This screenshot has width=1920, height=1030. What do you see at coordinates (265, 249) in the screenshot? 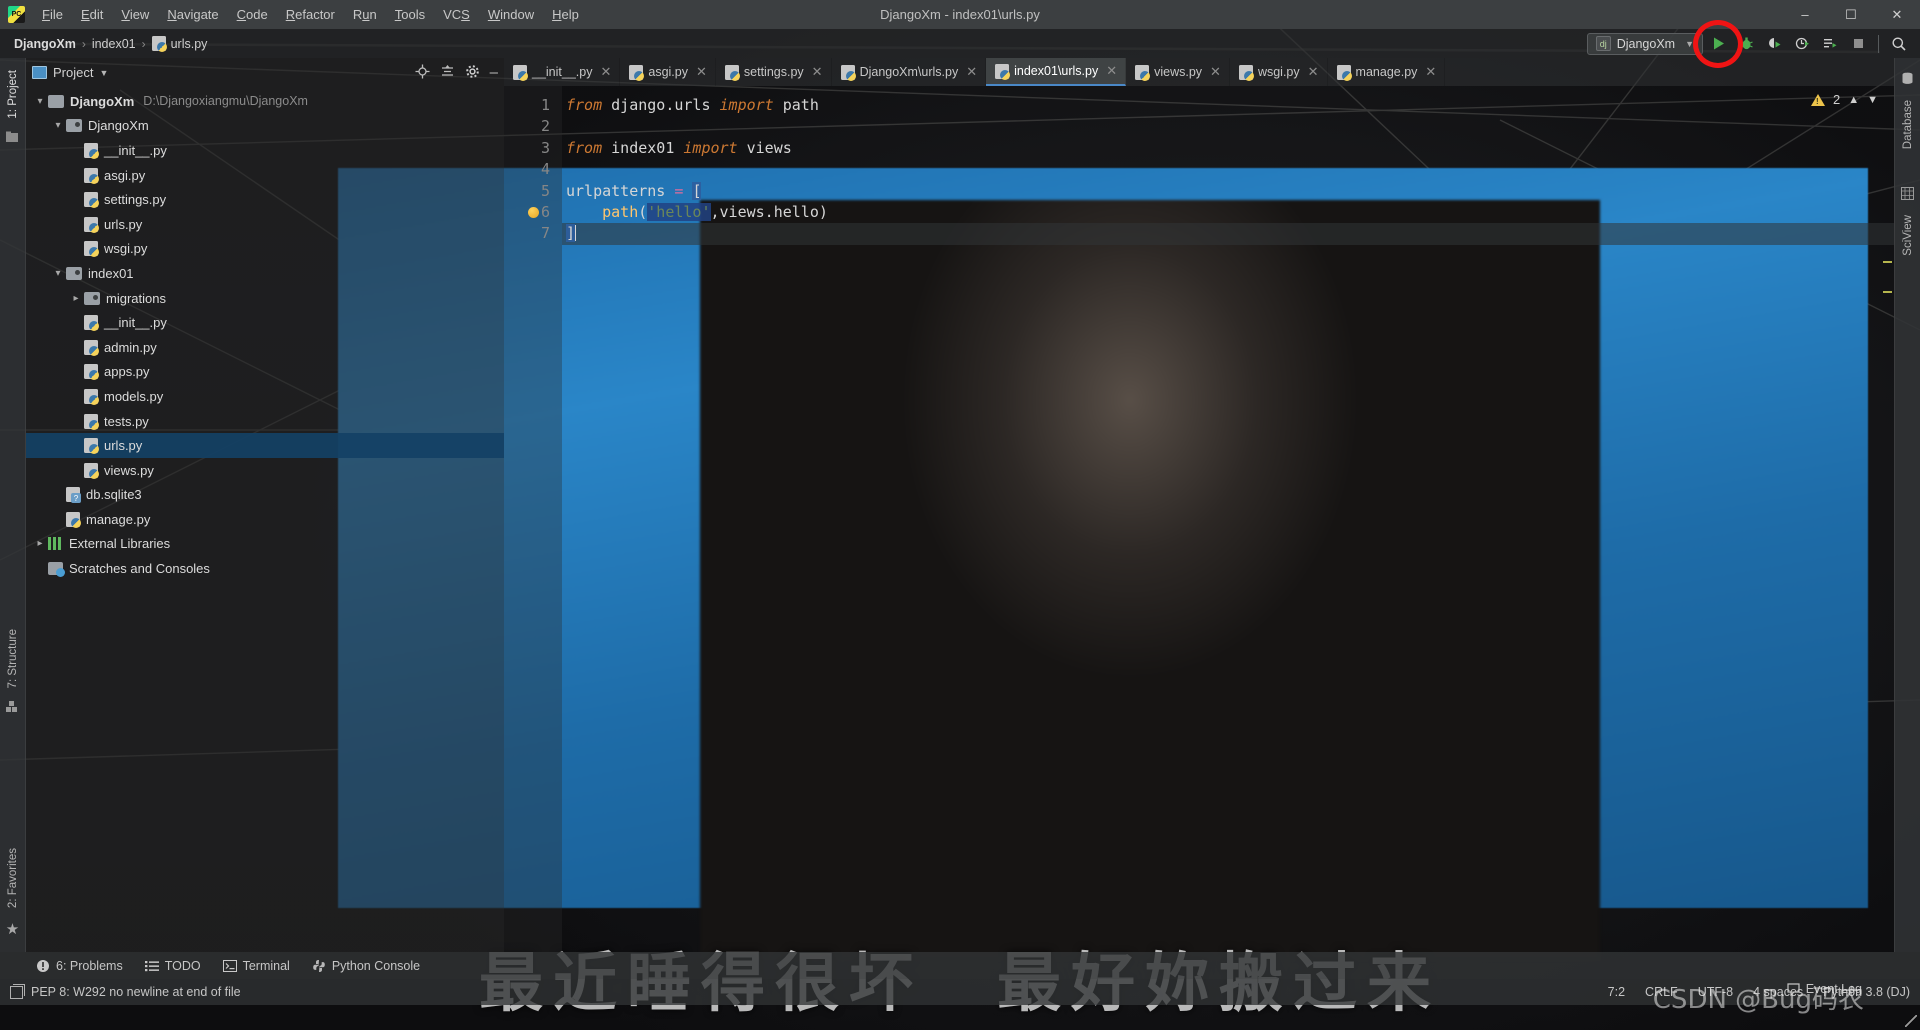
I see `tree-item-wsgi-py: wsgi.py` at bounding box center [265, 249].